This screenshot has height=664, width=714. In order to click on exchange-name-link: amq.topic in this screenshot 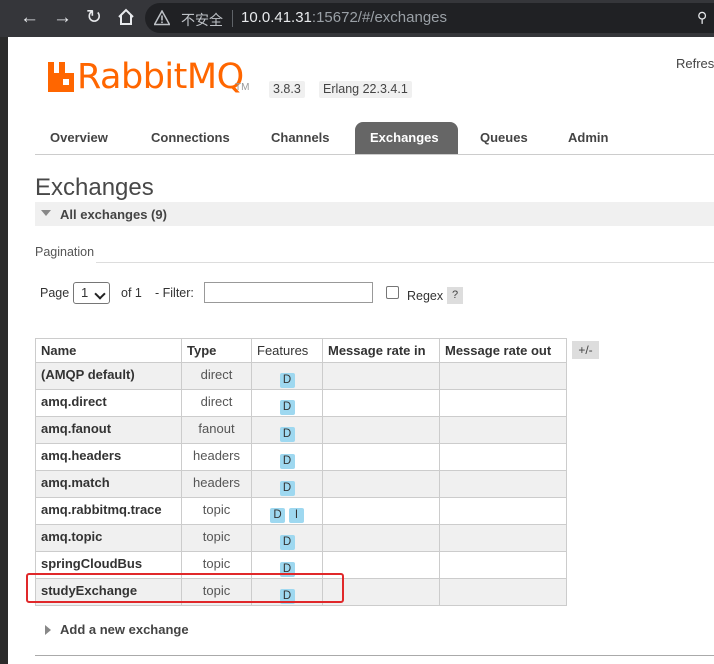, I will do `click(108, 538)`.